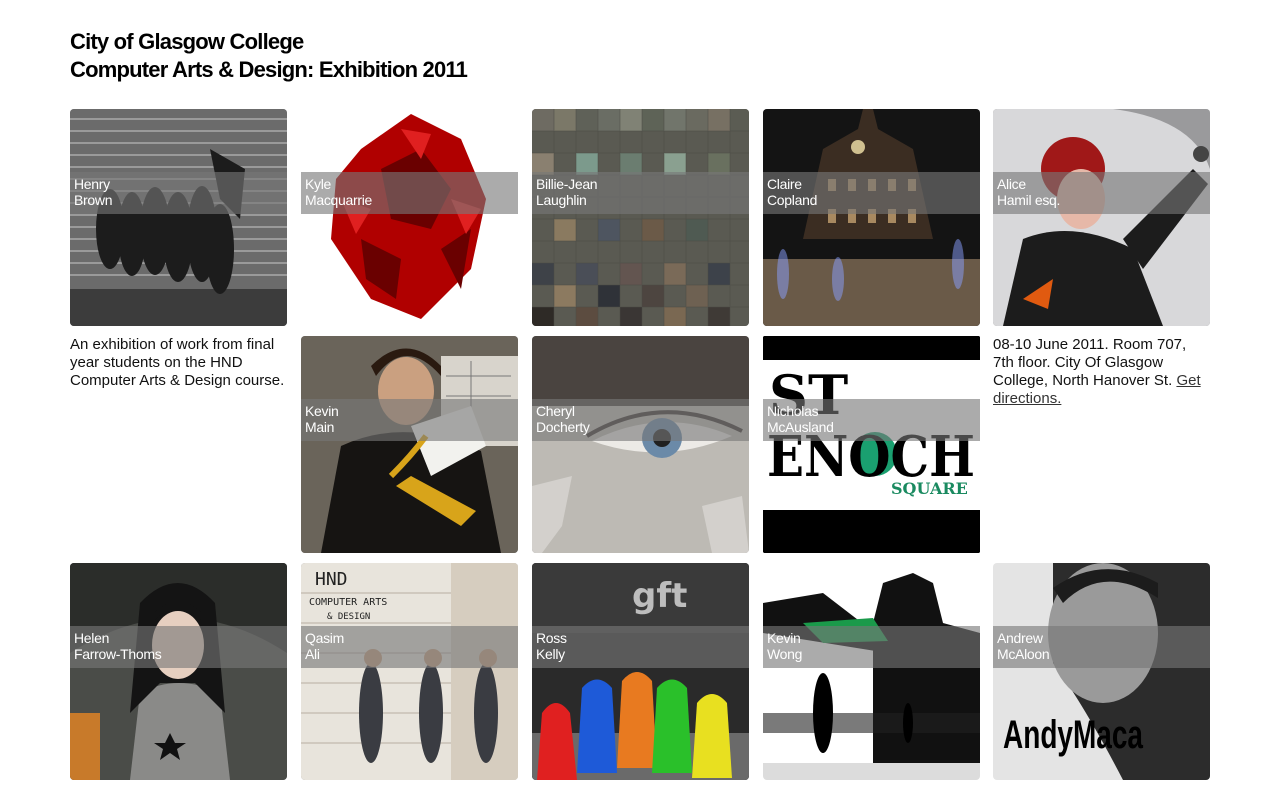 This screenshot has height=800, width=1280. I want to click on last-name: Laughlin, so click(561, 200).